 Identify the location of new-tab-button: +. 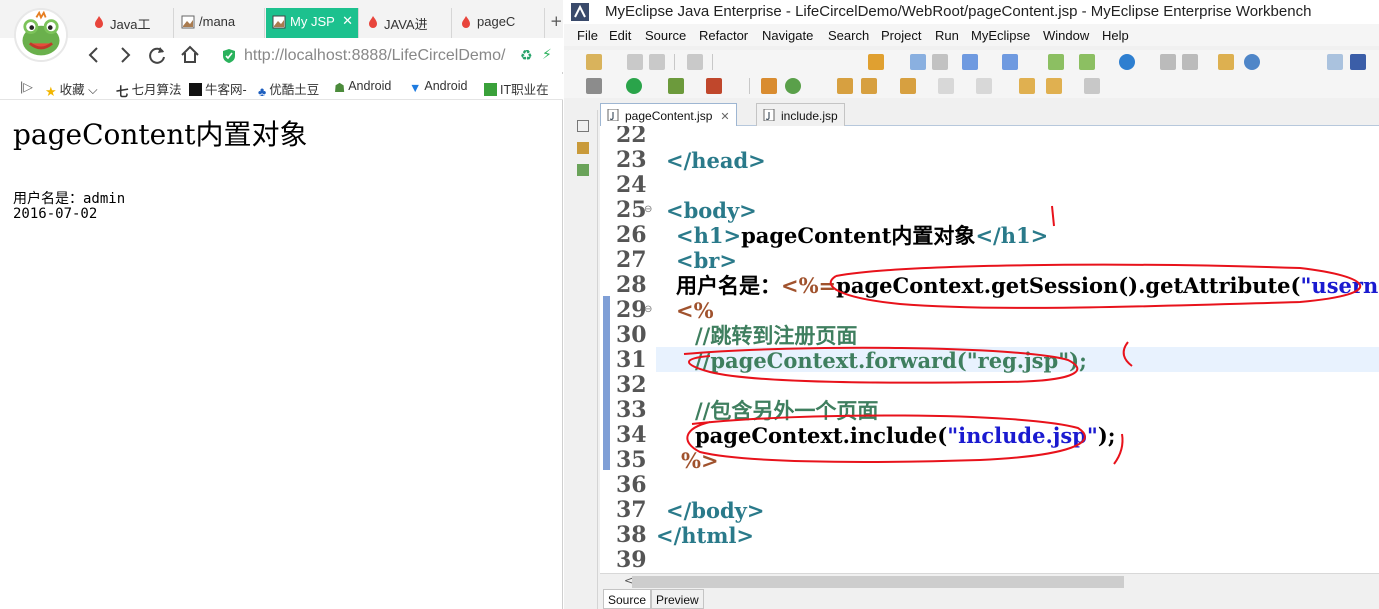
(556, 21).